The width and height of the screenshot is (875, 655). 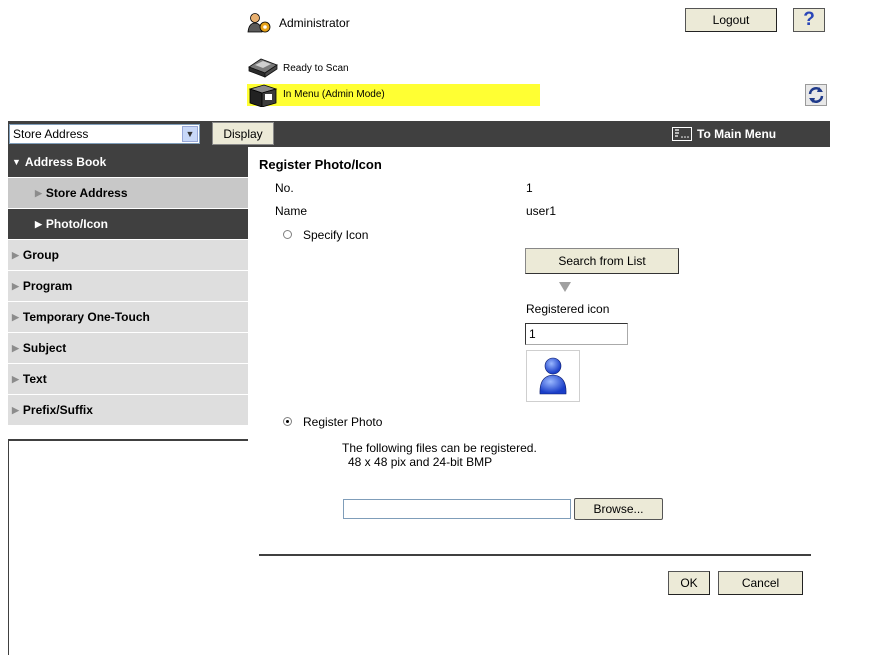 What do you see at coordinates (65, 162) in the screenshot?
I see `sidebar-item-label: Address Book` at bounding box center [65, 162].